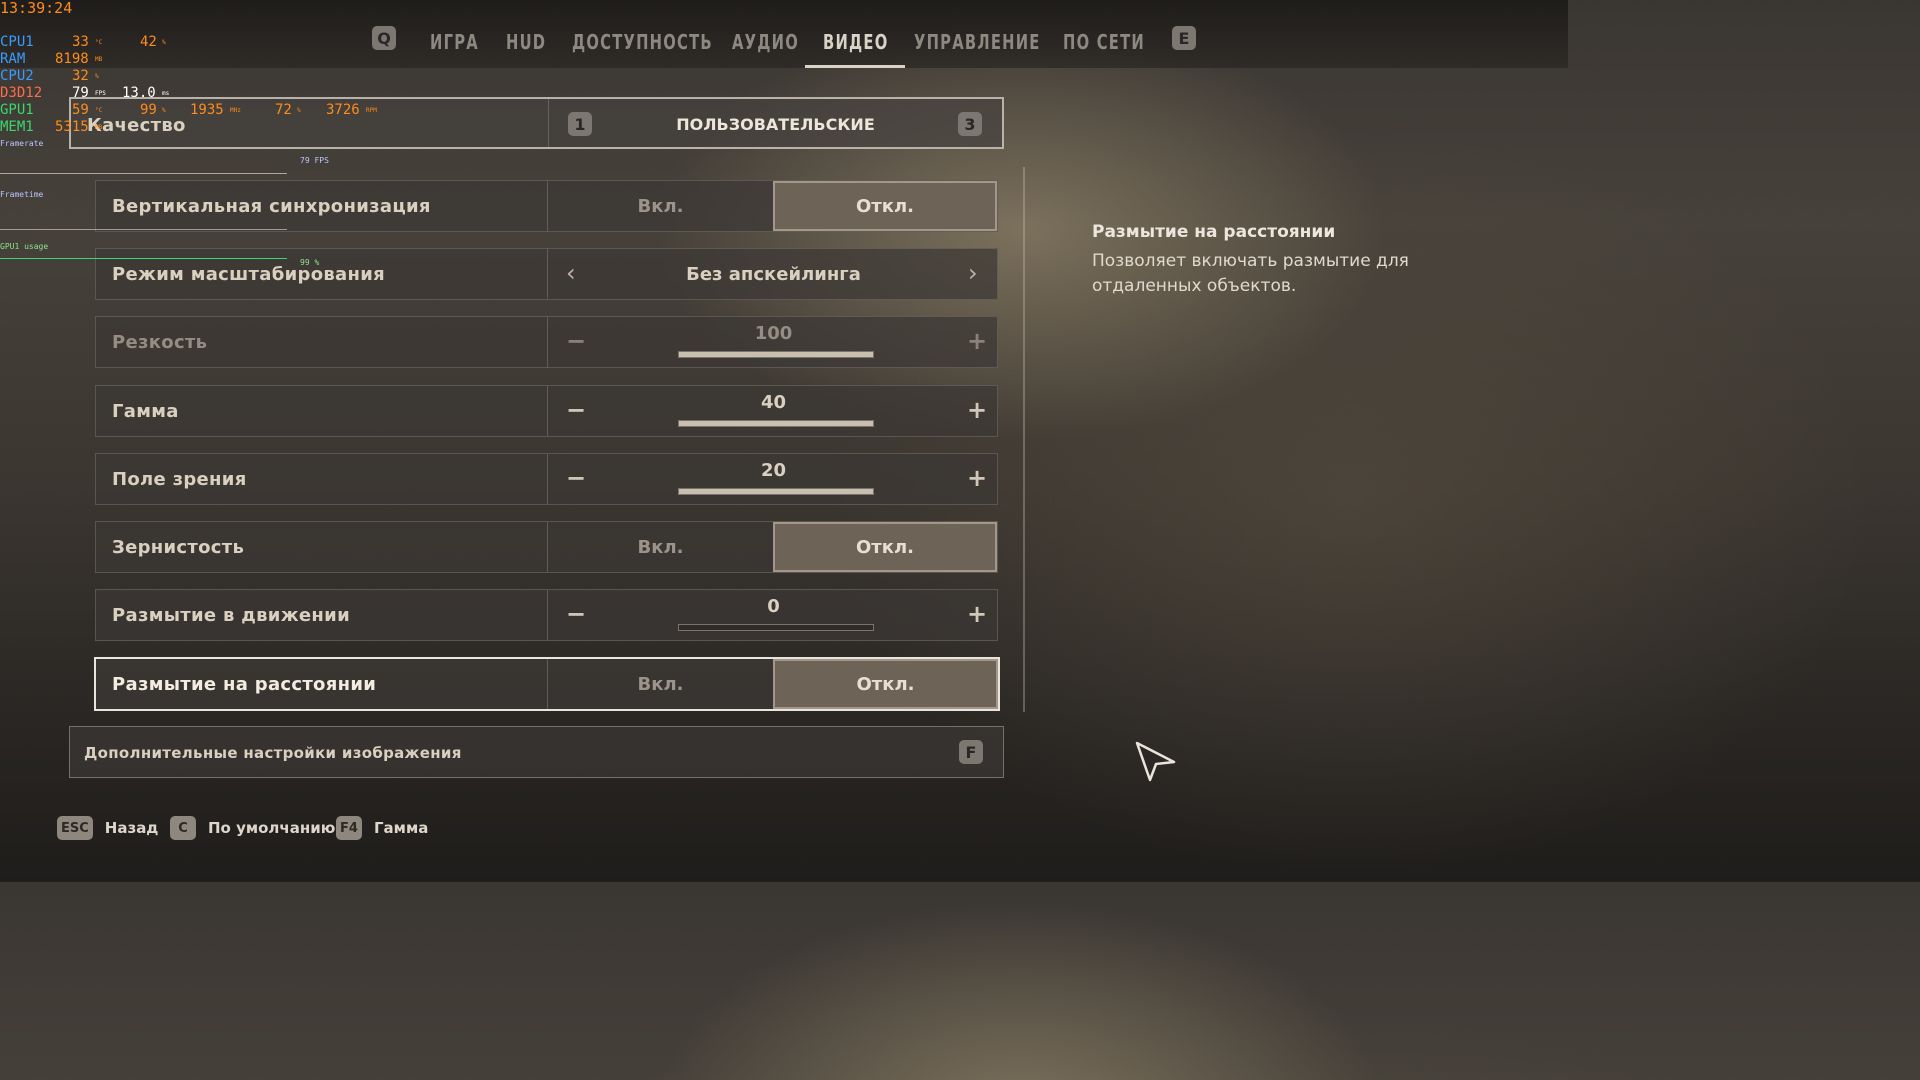 Image resolution: width=1920 pixels, height=1080 pixels. Describe the element at coordinates (885, 206) in the screenshot. I see `vsync-off-option: Откл.` at that location.